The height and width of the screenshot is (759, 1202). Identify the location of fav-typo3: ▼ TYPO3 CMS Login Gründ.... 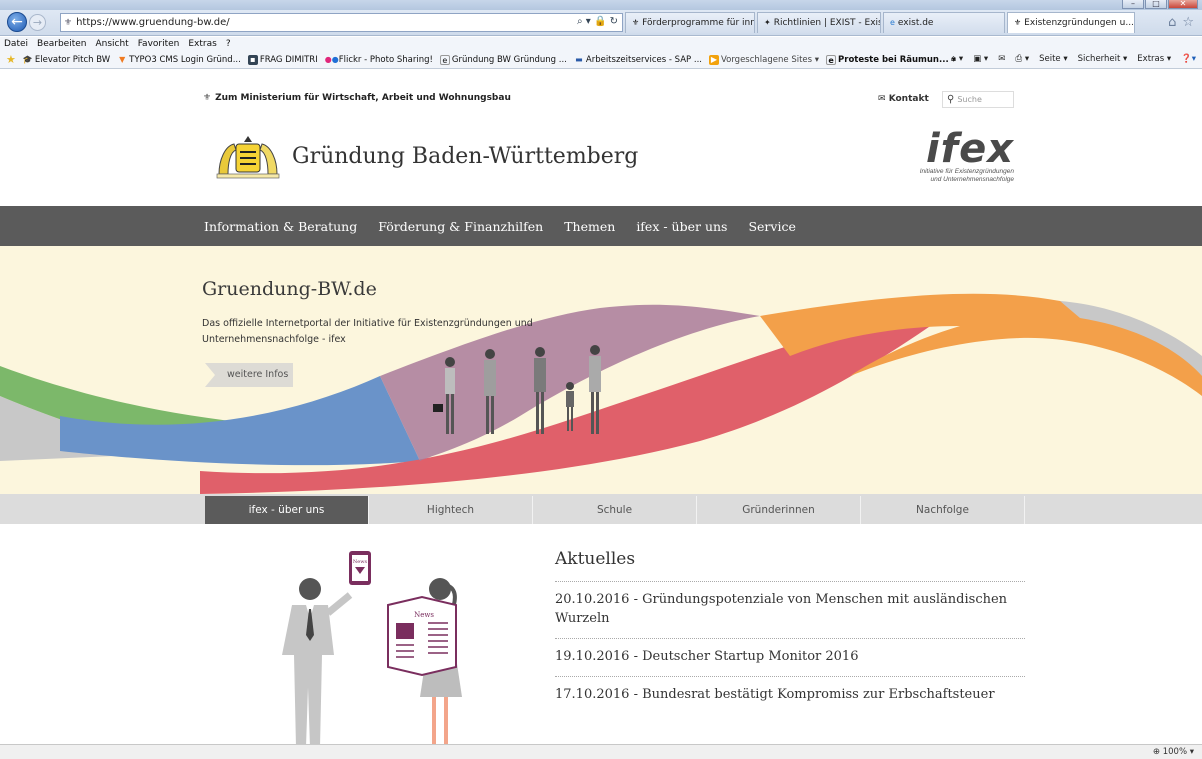
(179, 60).